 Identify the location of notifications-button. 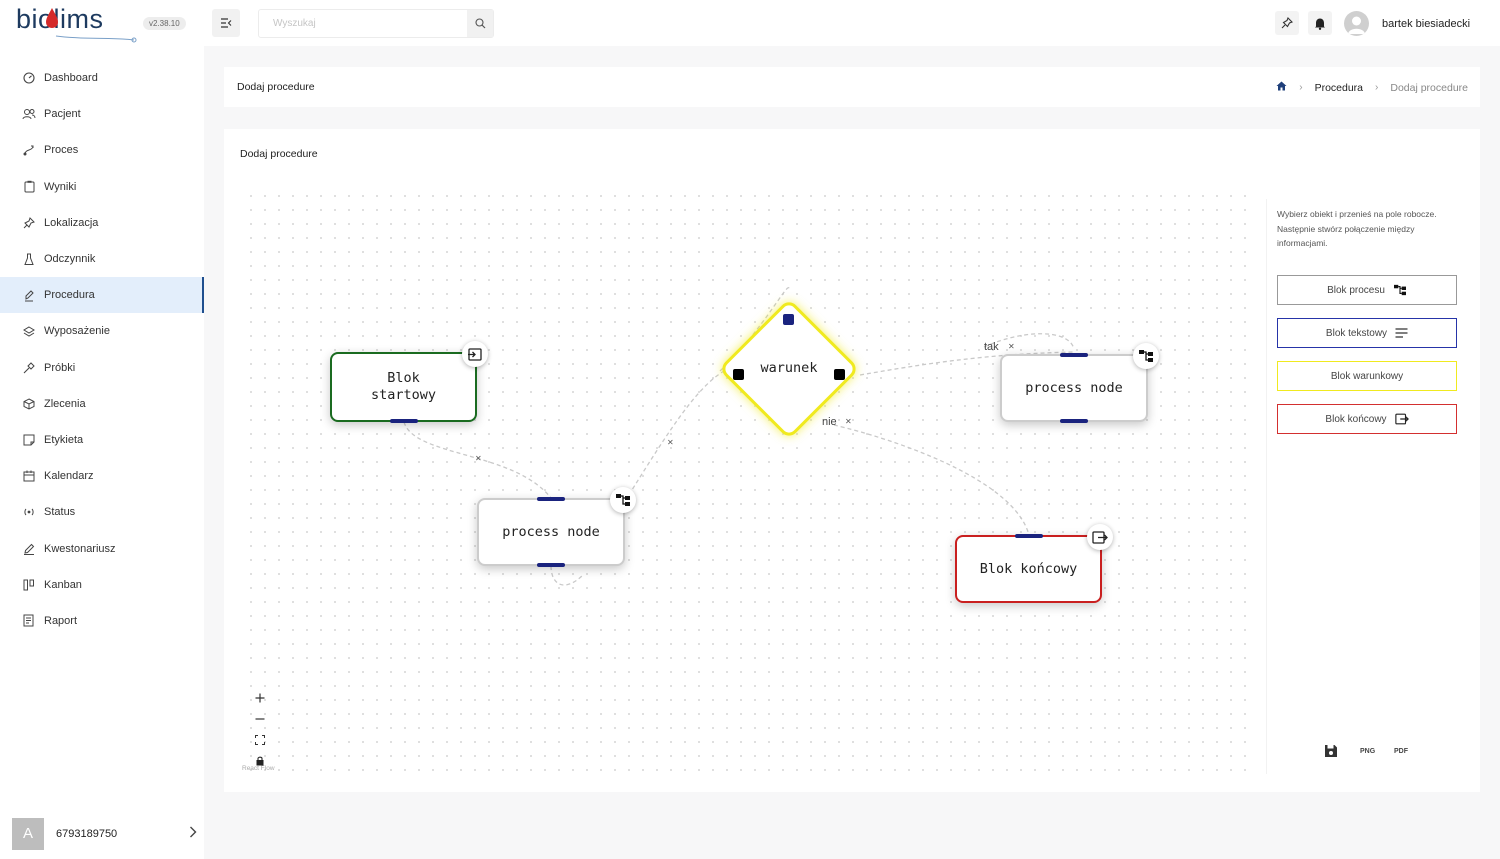
(1320, 23).